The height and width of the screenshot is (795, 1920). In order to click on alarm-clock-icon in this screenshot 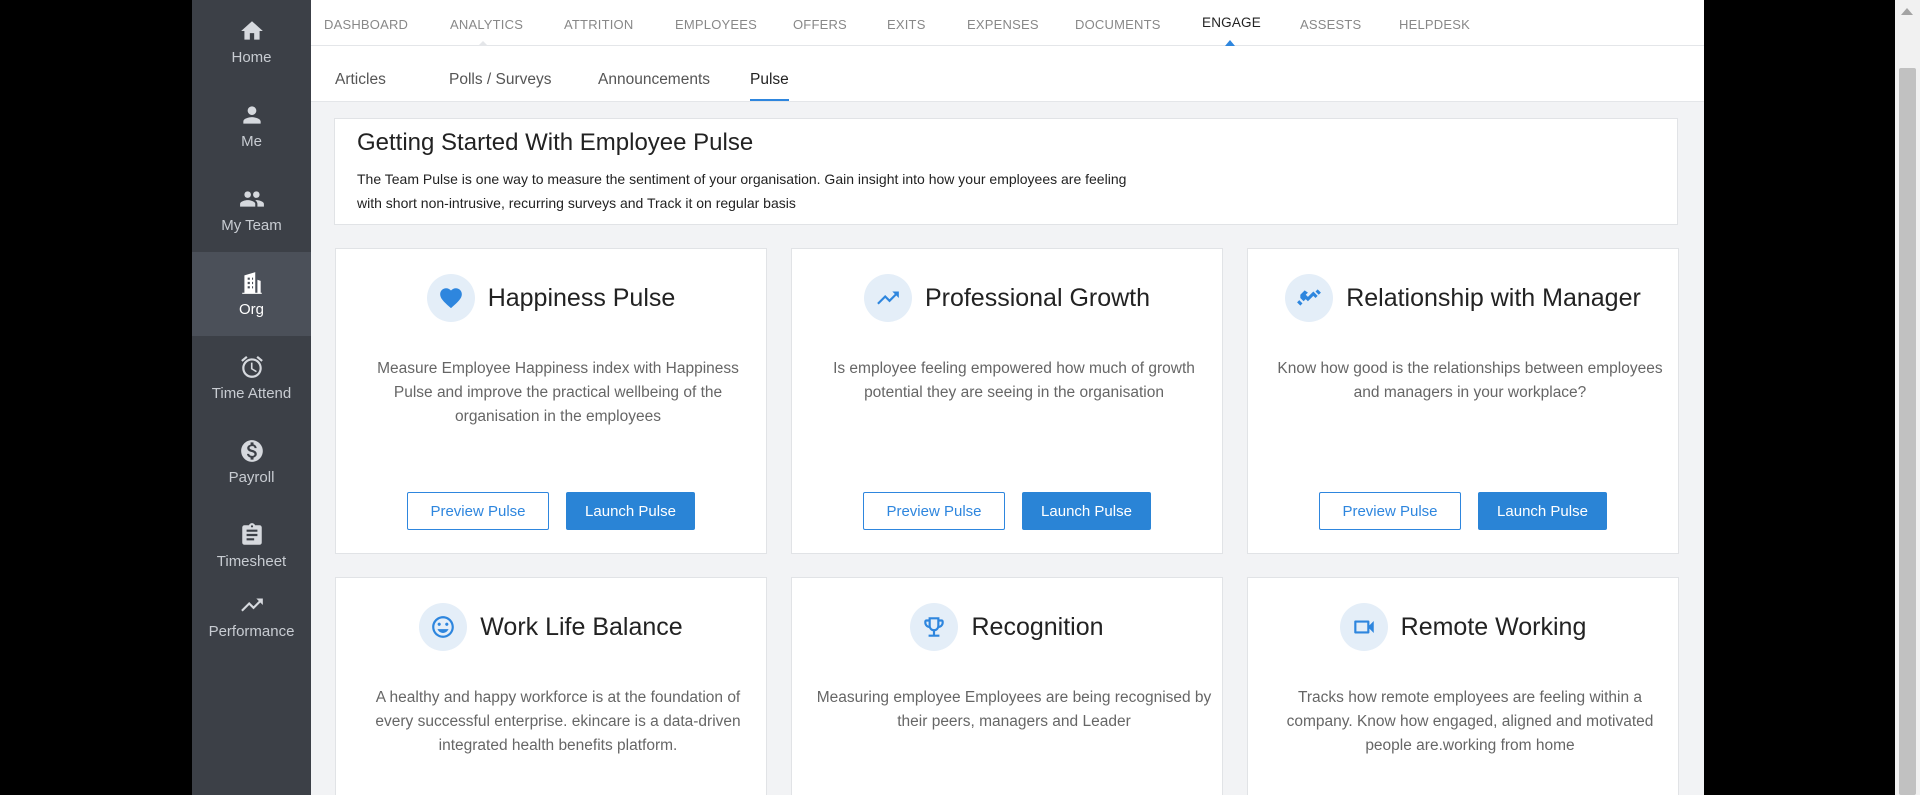, I will do `click(251, 366)`.